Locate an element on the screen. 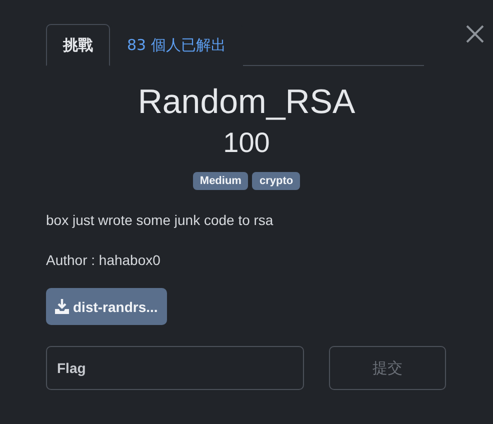 This screenshot has height=424, width=493. tag-label: crypto is located at coordinates (276, 181).